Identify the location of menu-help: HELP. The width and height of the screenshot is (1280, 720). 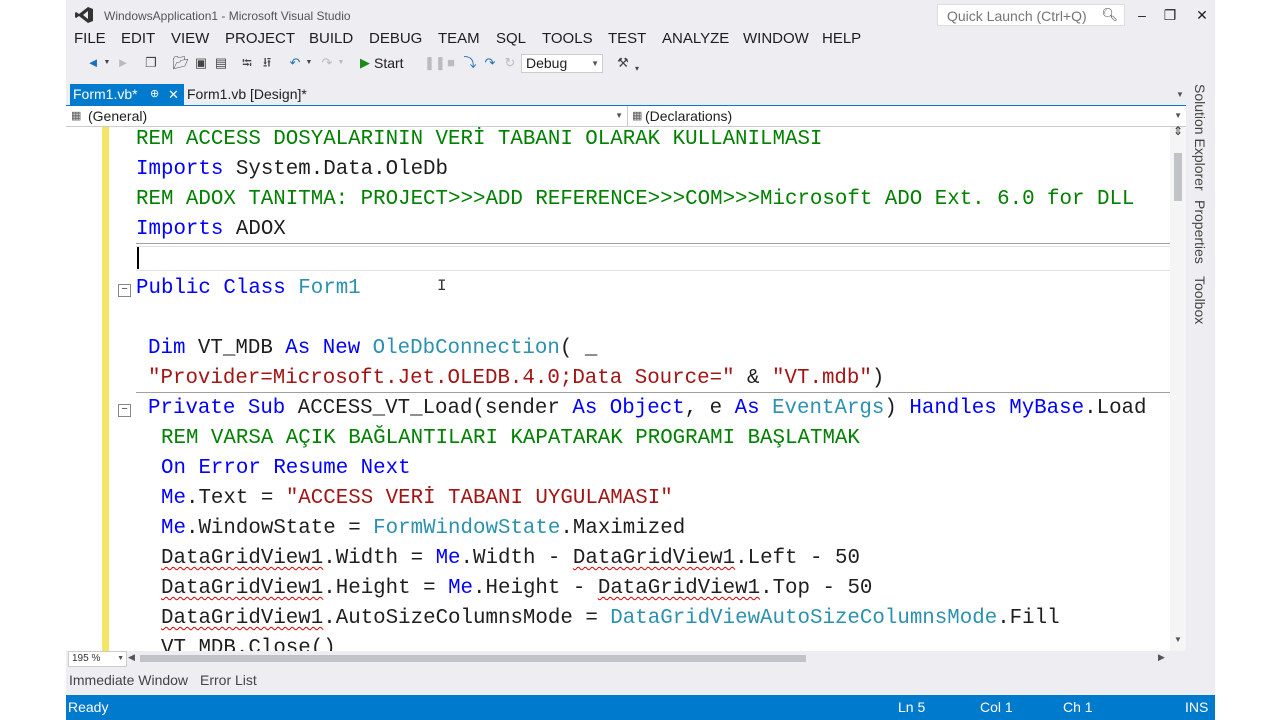
(841, 39).